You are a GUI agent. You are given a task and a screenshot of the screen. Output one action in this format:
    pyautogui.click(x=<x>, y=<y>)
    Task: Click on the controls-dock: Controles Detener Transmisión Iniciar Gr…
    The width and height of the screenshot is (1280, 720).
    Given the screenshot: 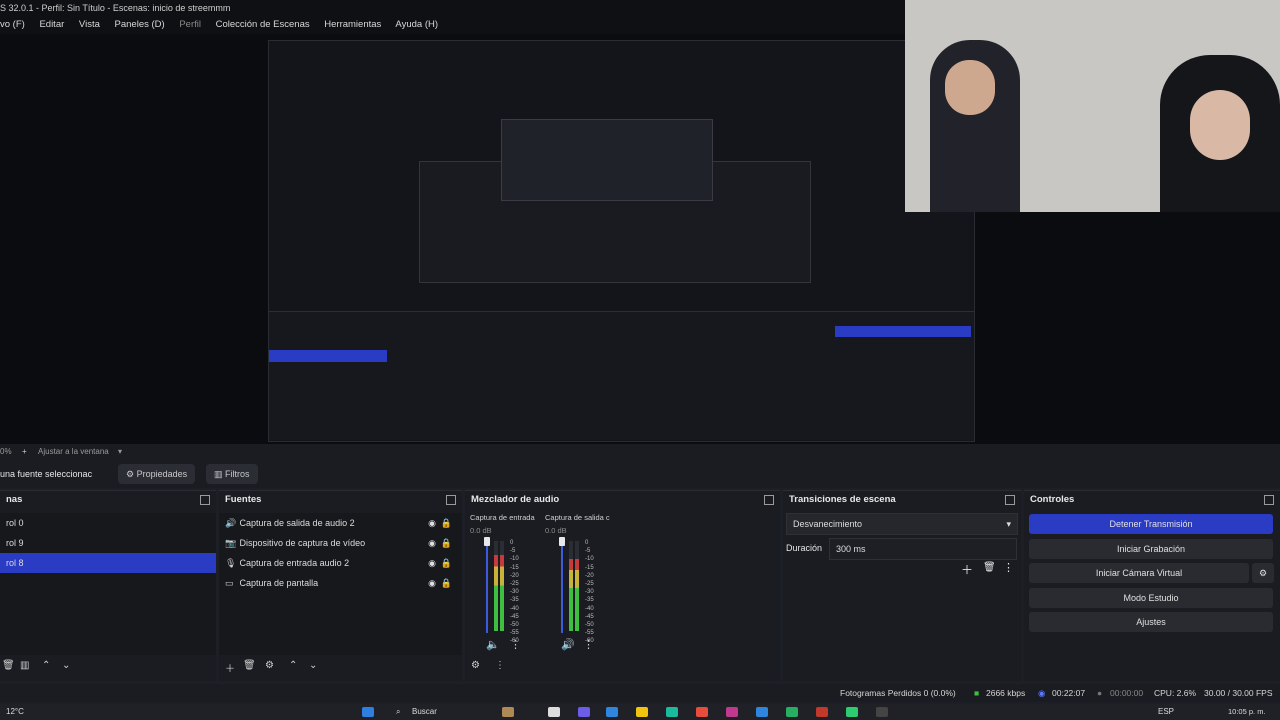 What is the action you would take?
    pyautogui.click(x=1152, y=585)
    